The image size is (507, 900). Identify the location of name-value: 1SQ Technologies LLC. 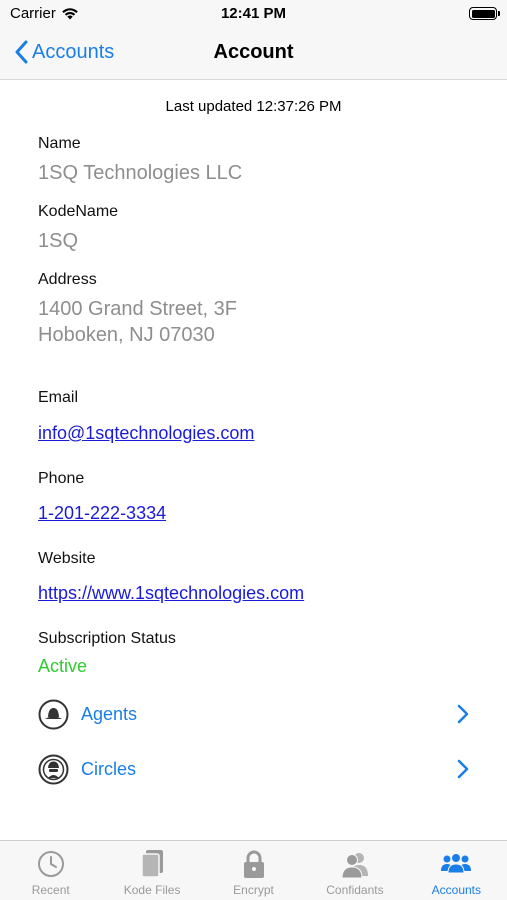
(140, 173).